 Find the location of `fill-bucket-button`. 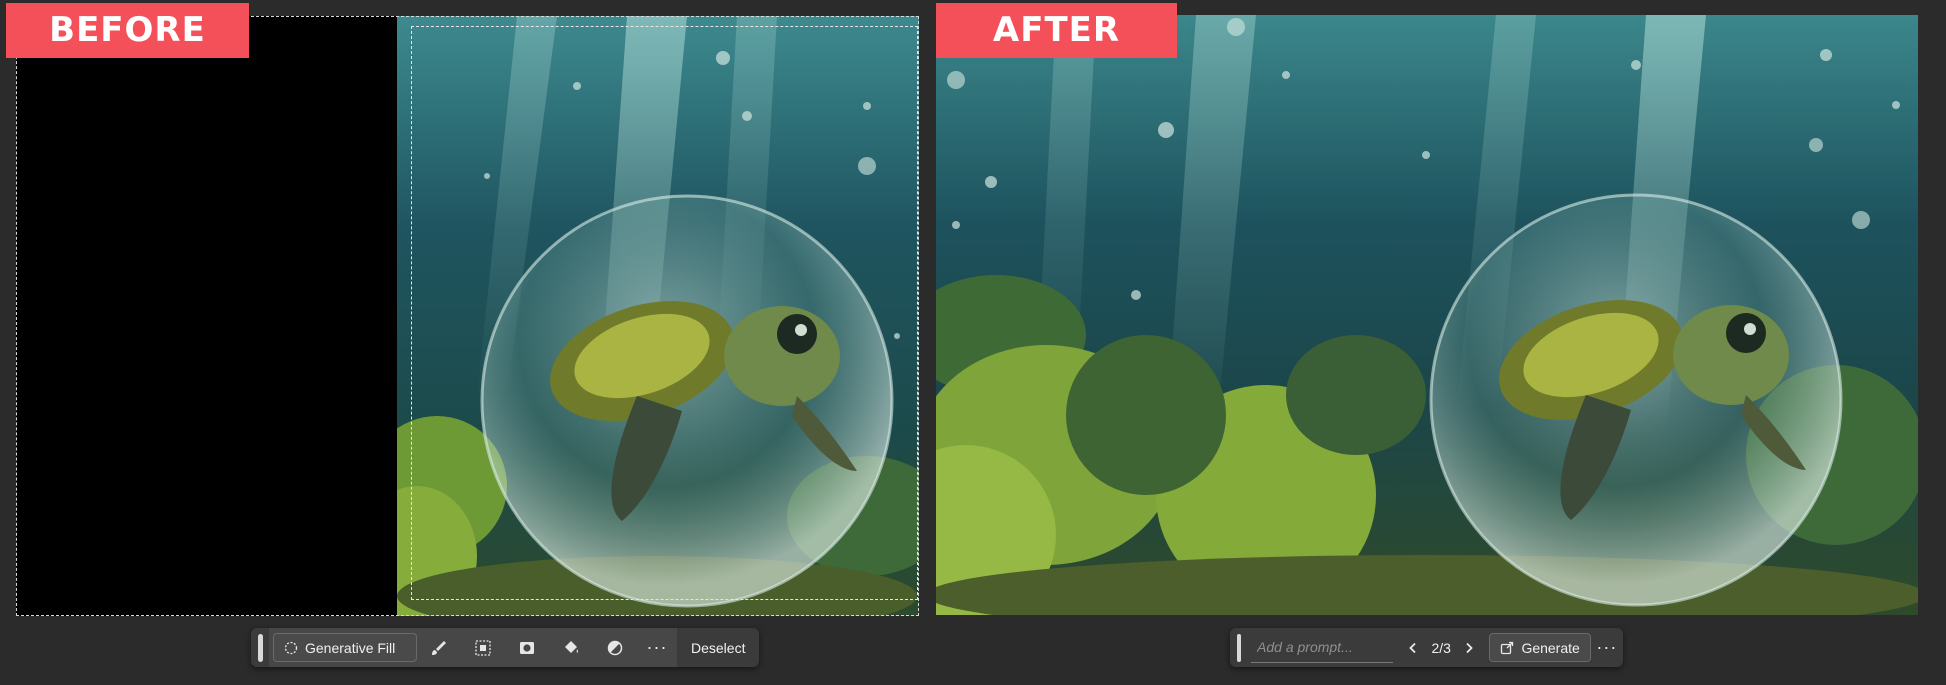

fill-bucket-button is located at coordinates (571, 647).